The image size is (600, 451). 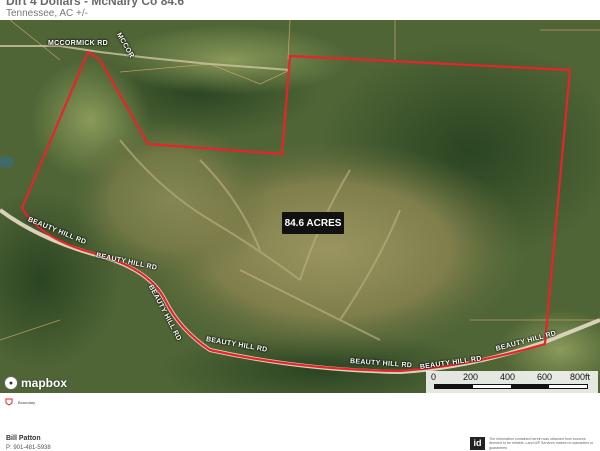 I want to click on mapbox-attribution: ● mapbox, so click(x=35, y=383).